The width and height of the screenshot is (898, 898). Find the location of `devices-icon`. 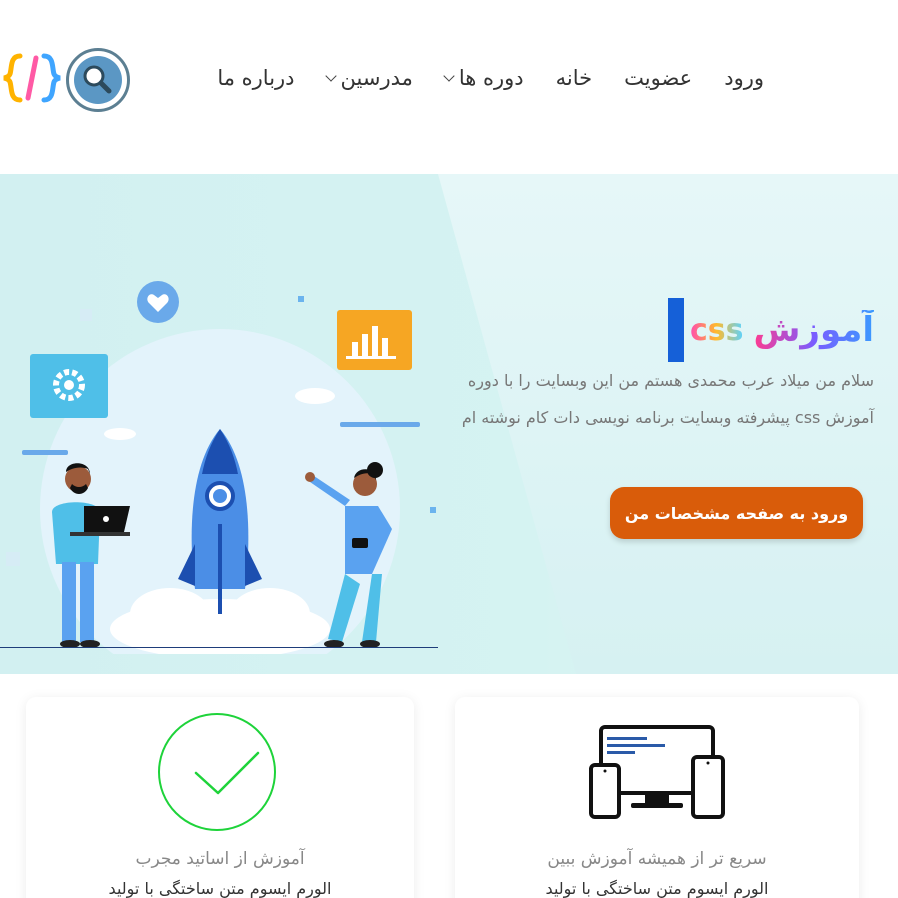

devices-icon is located at coordinates (657, 772).